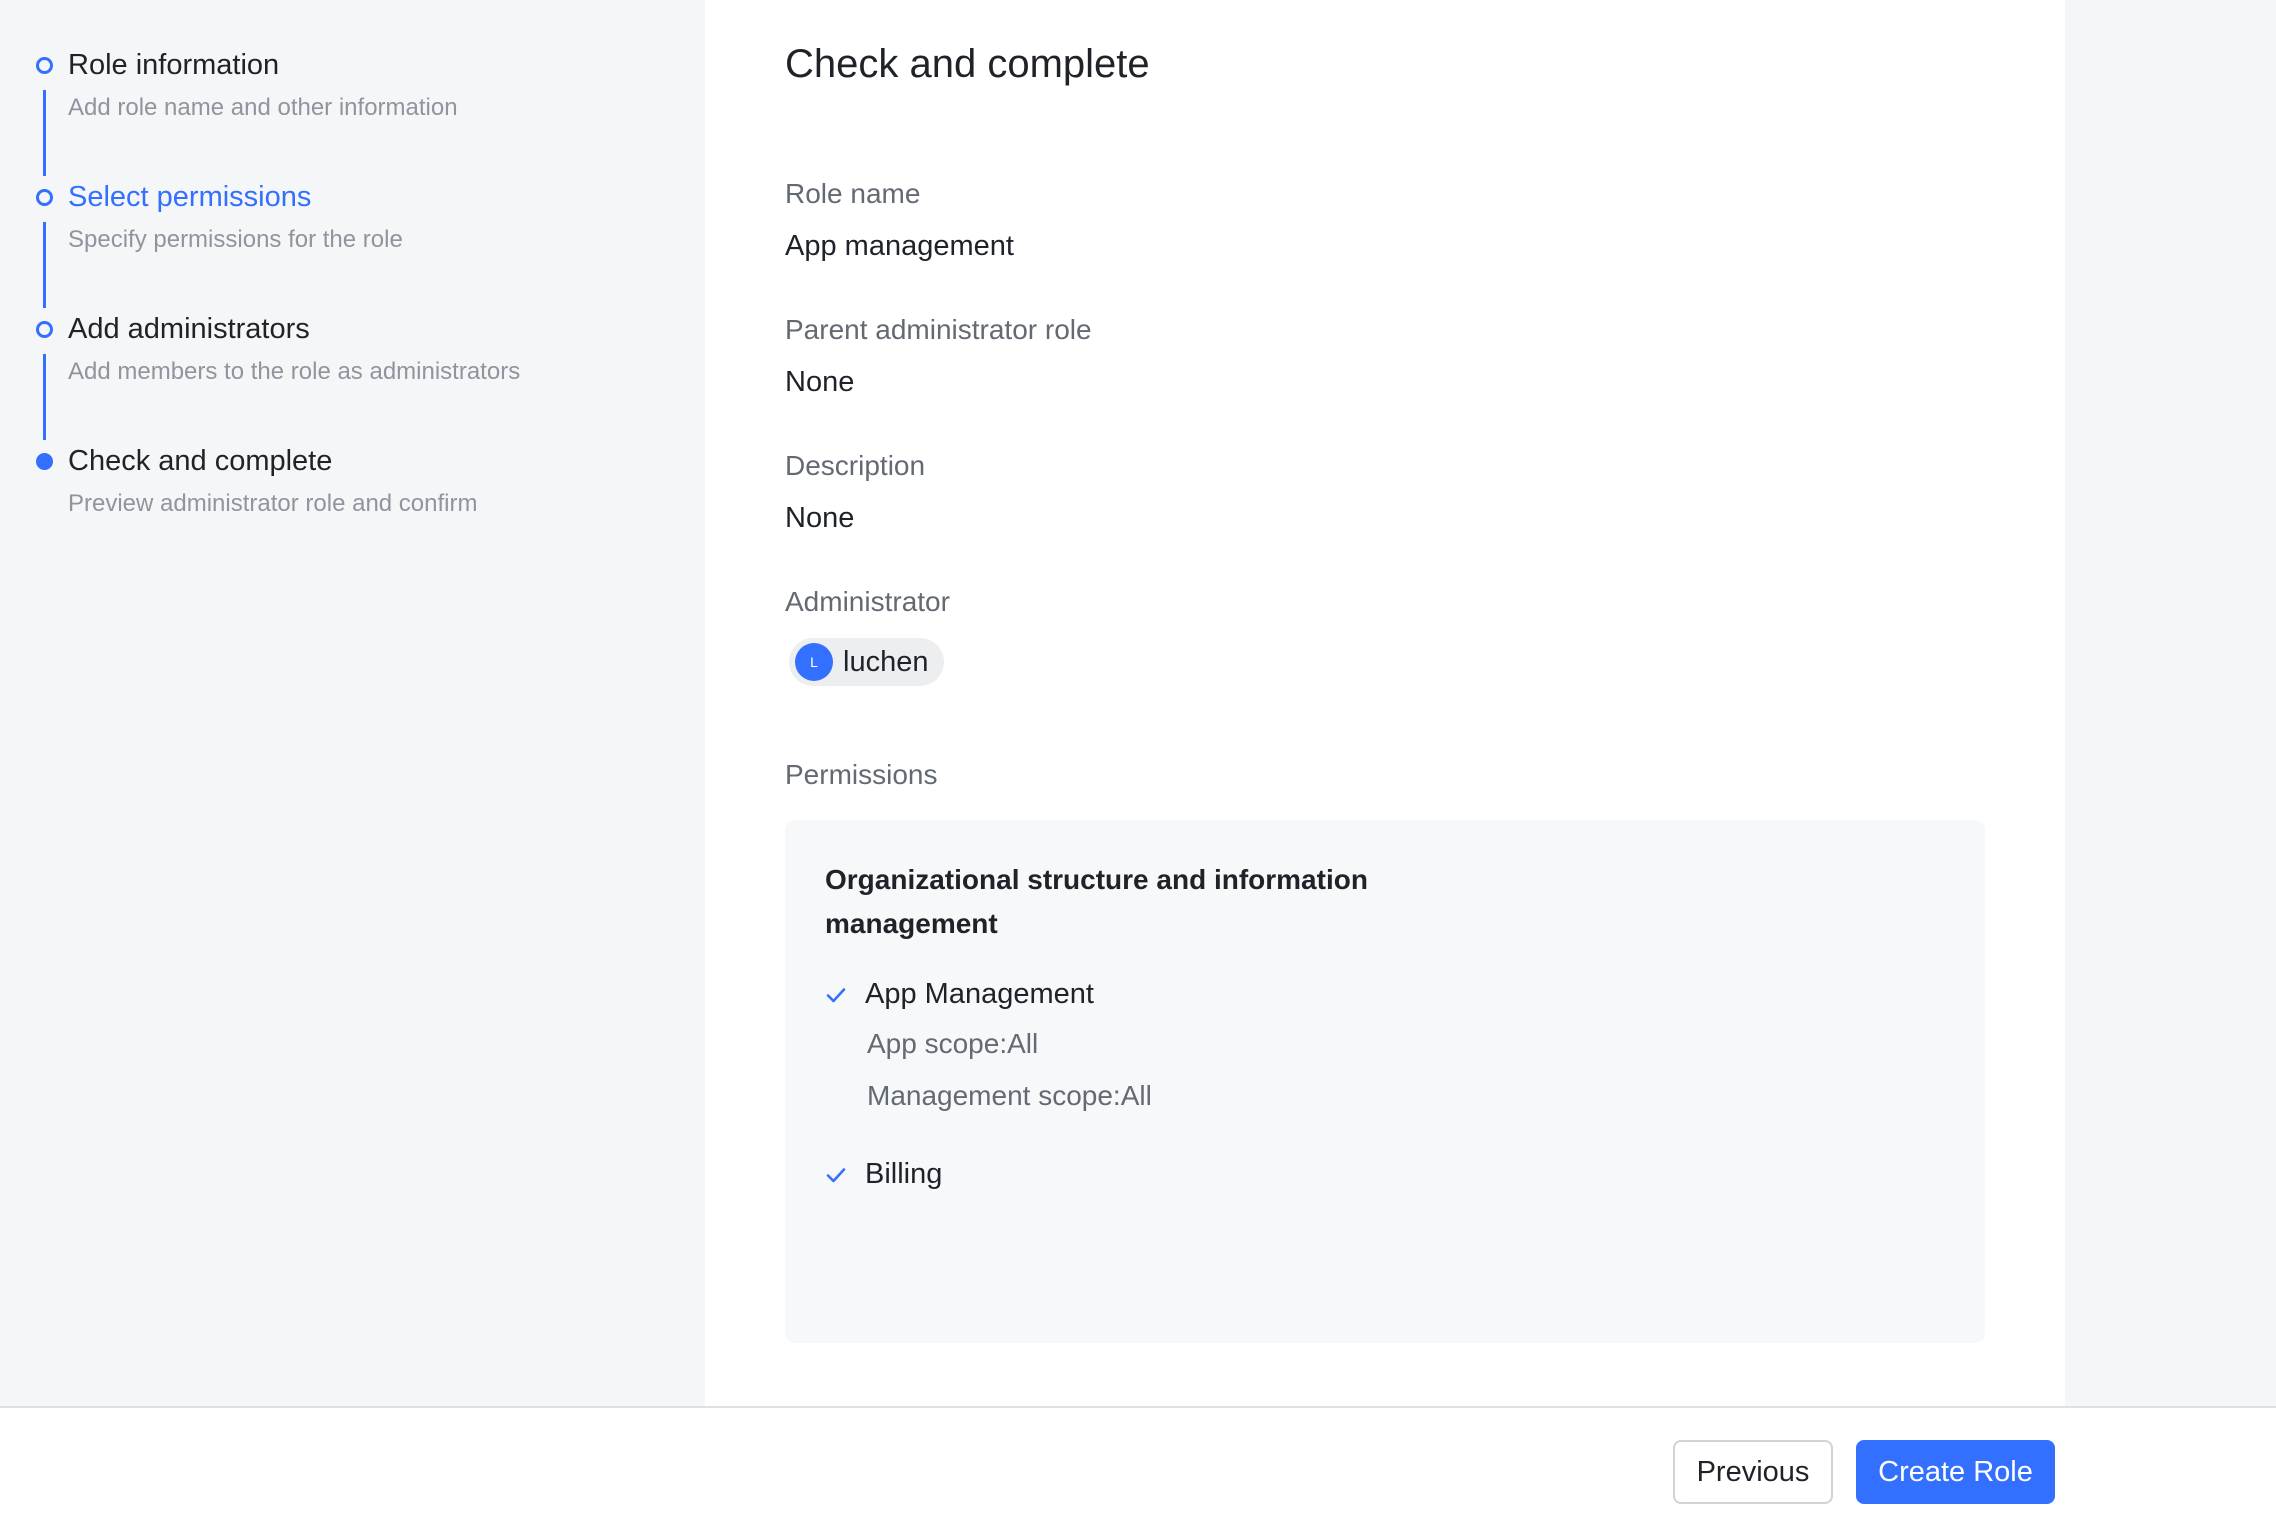 The image size is (2276, 1520). I want to click on step-subtitle: Add role name and other information, so click(263, 107).